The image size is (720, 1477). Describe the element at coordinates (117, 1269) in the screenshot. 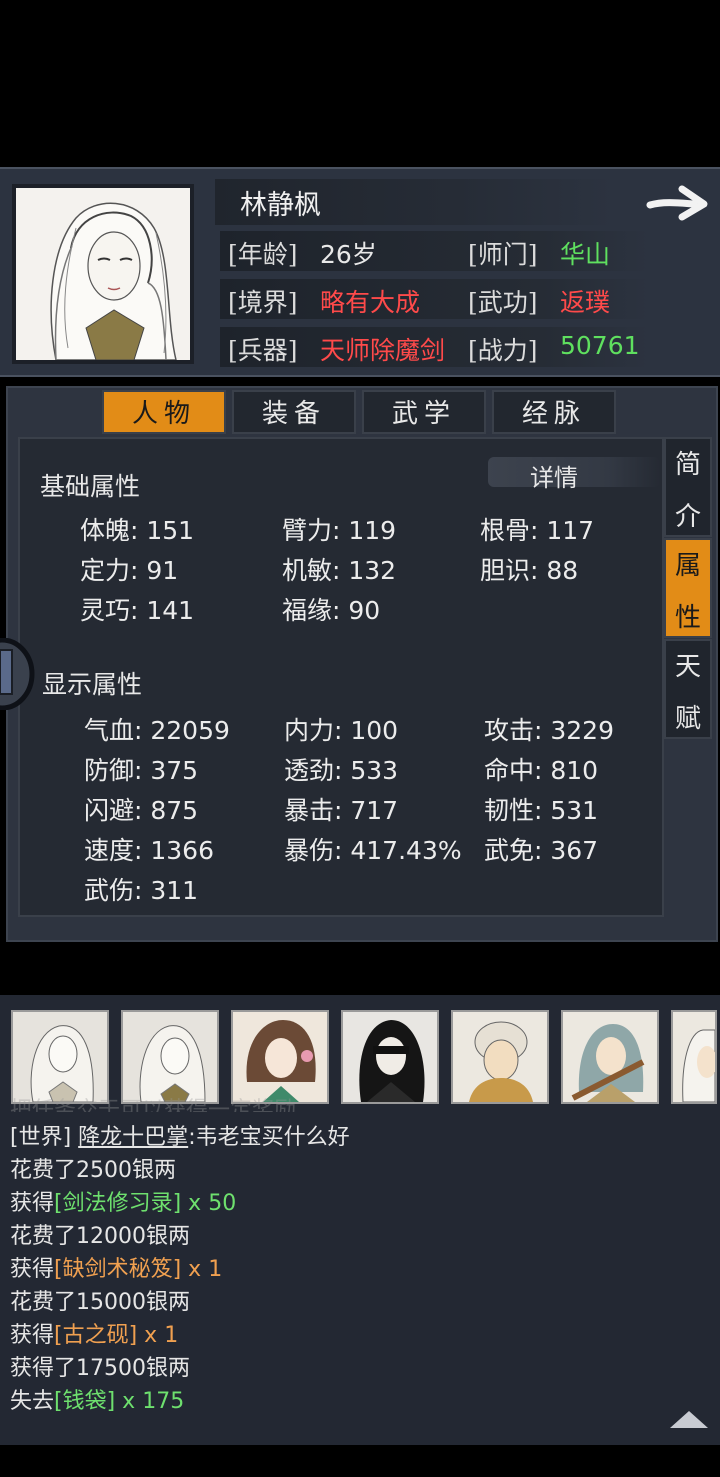

I see `log-item-link: [缺剑术秘笈]` at that location.